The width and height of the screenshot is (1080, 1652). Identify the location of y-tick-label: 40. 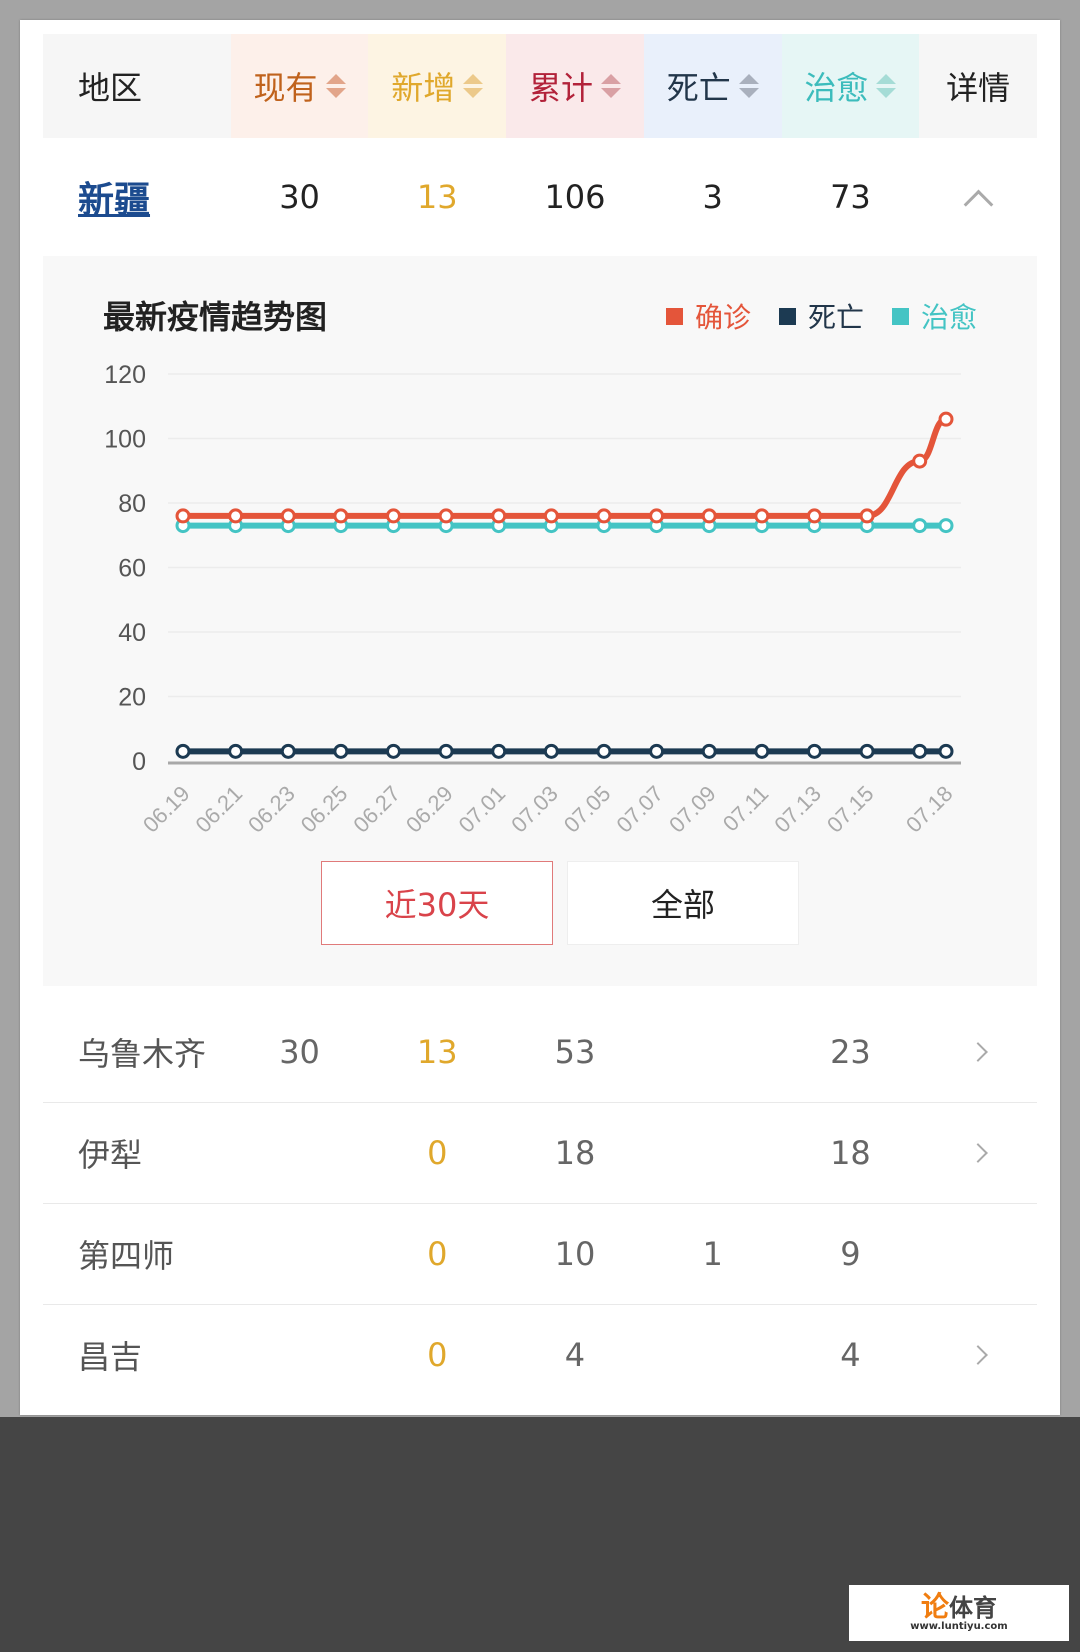
(132, 633).